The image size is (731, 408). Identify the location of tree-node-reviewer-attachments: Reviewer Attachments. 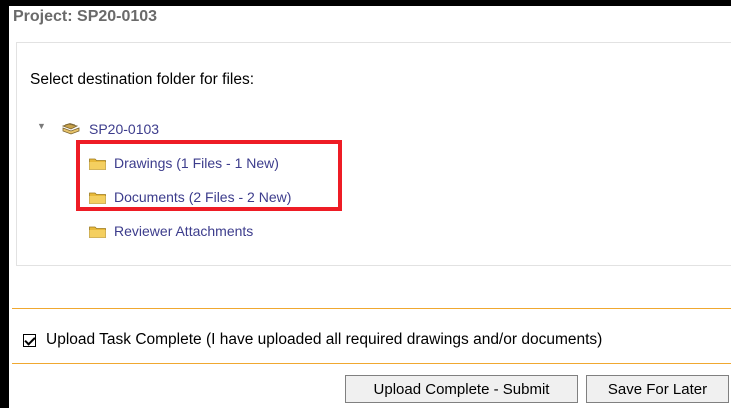
(171, 231).